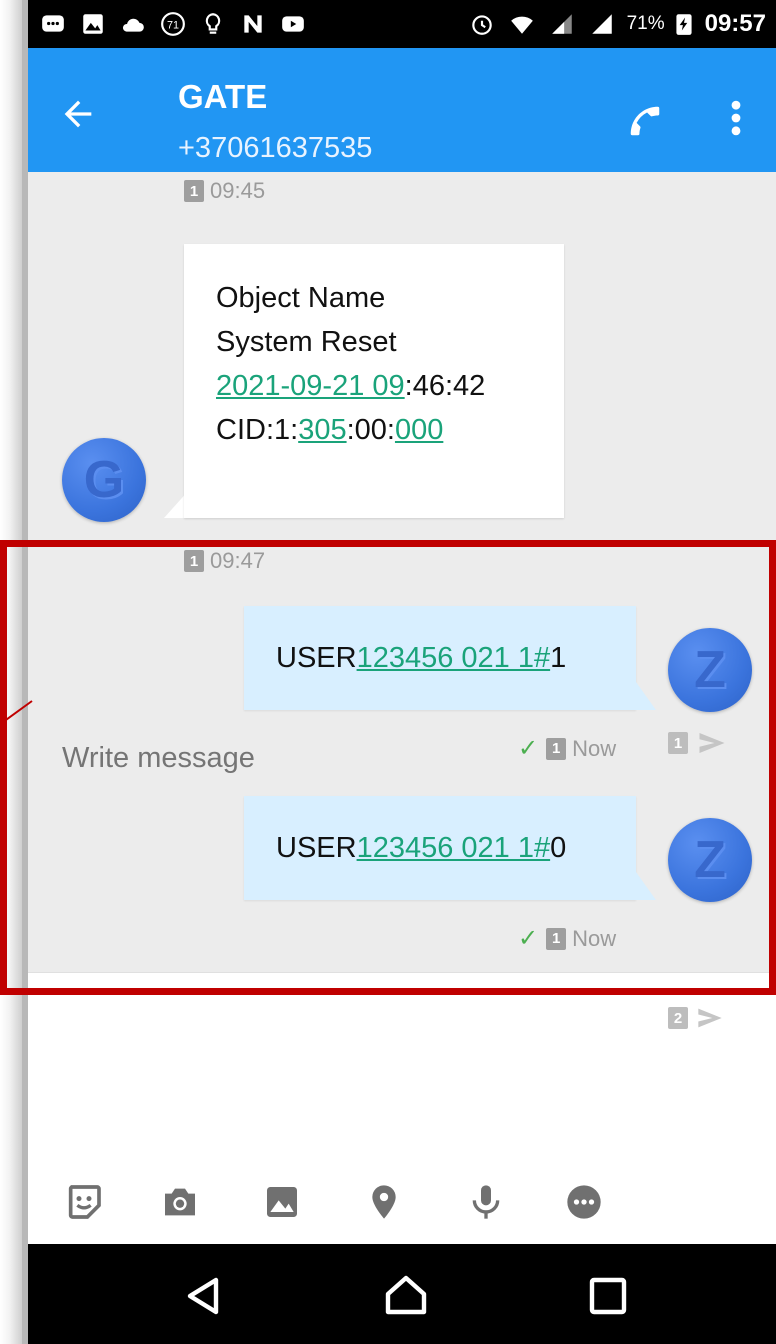 Image resolution: width=776 pixels, height=1344 pixels. I want to click on nav-home-icon, so click(406, 1296).